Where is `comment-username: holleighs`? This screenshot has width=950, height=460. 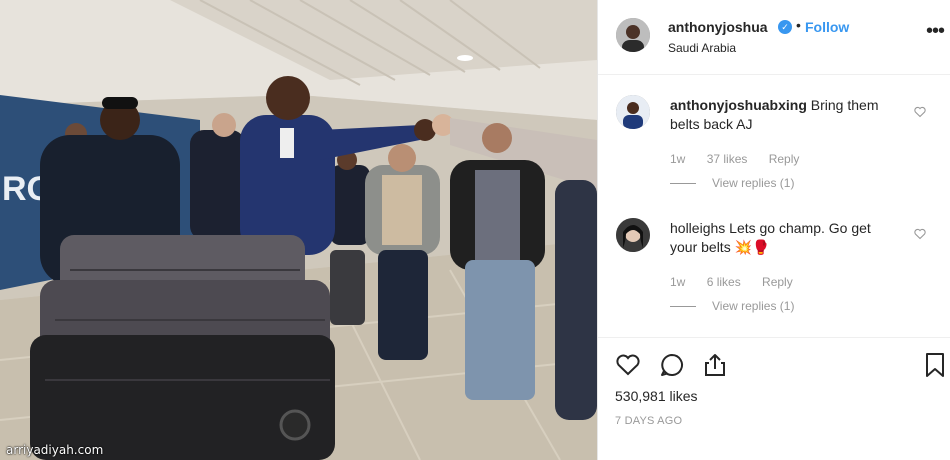
comment-username: holleighs is located at coordinates (697, 228).